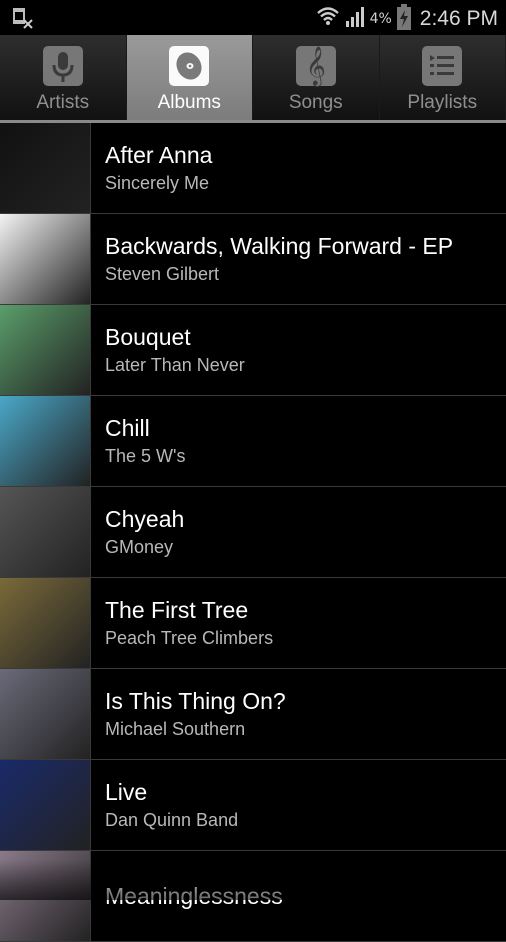 The image size is (506, 942). I want to click on album-text: Is This Thing On?Michael Southern, so click(188, 714).